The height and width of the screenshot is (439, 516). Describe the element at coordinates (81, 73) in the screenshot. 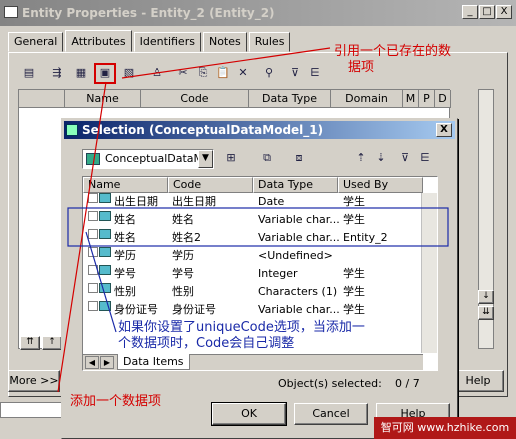

I see `add-attributes-icon: ▦` at that location.